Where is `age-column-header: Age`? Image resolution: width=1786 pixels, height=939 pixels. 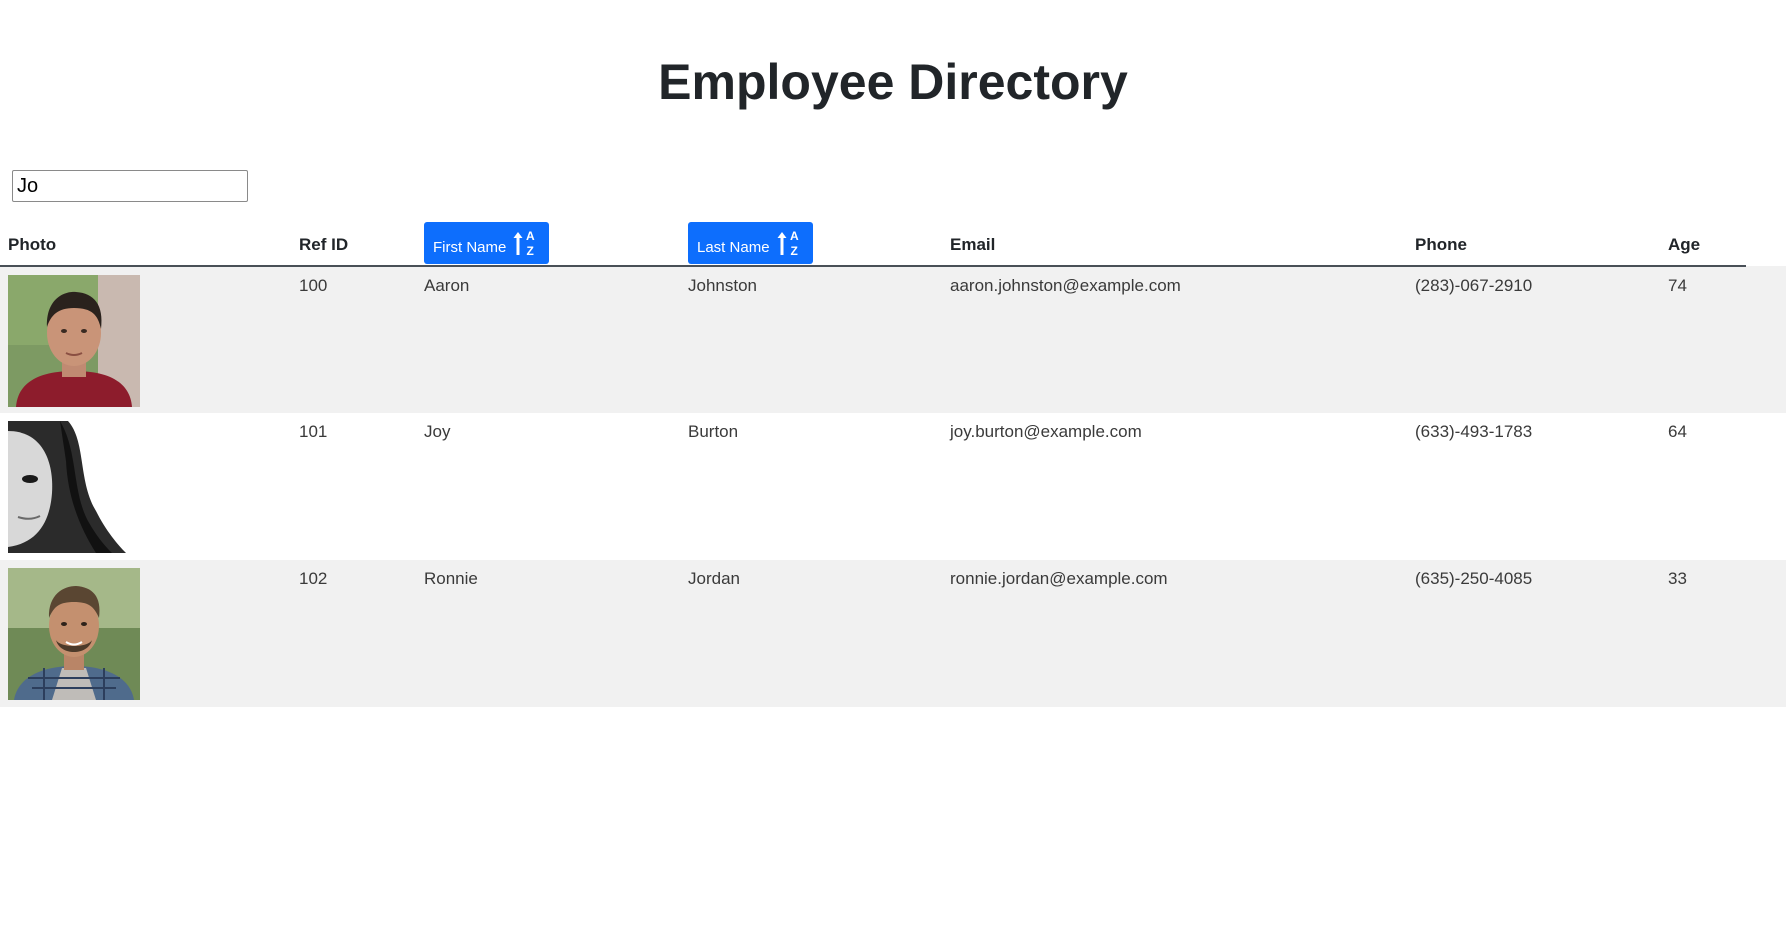
age-column-header: Age is located at coordinates (1703, 240).